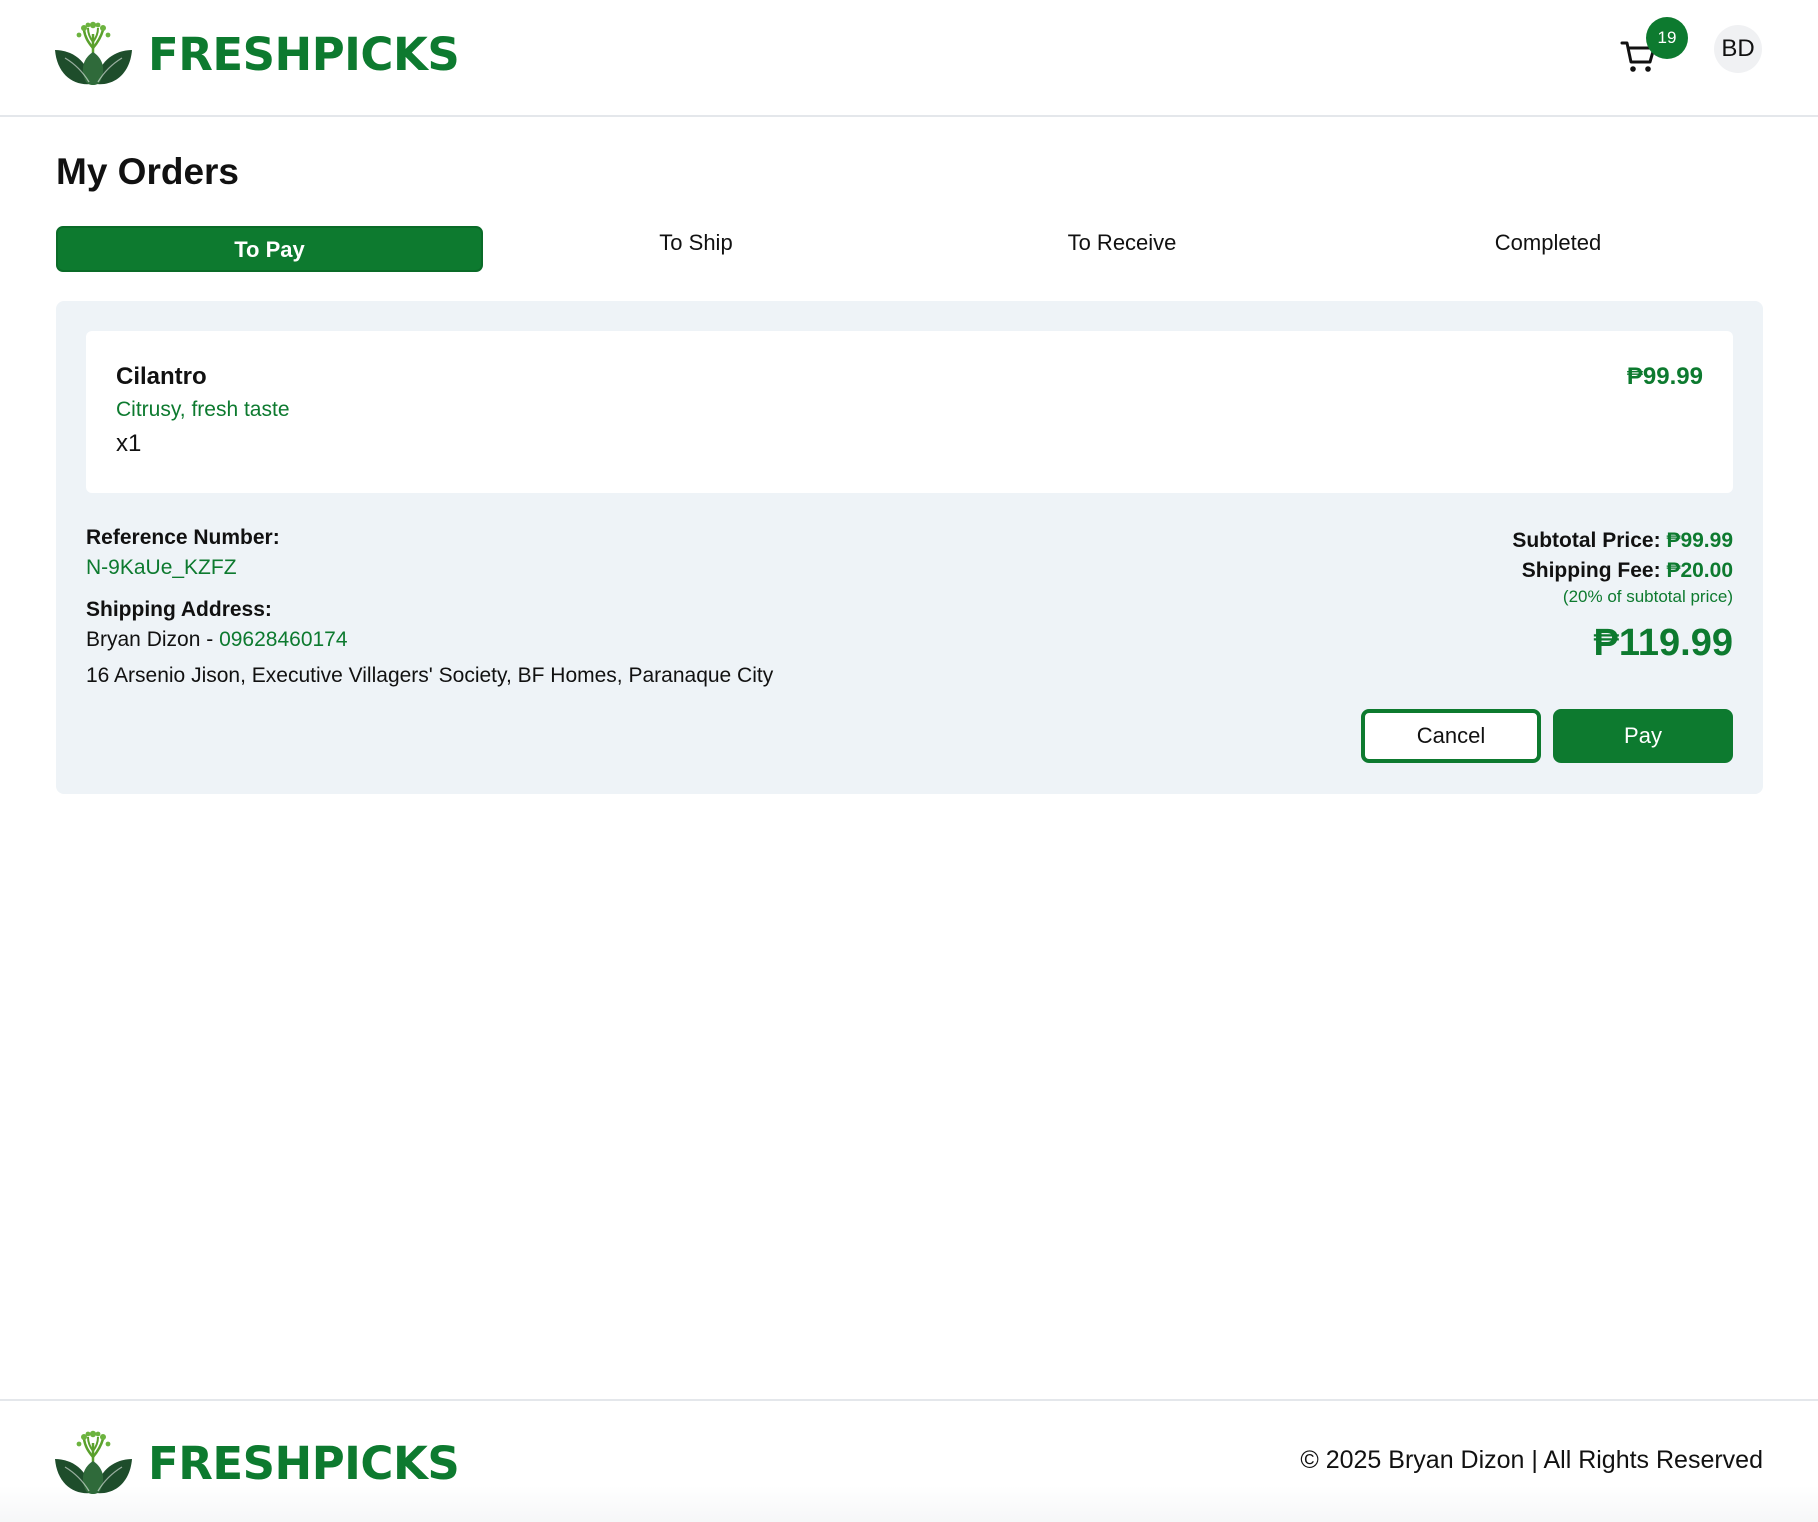 The width and height of the screenshot is (1818, 1522). I want to click on site-header: FRESHPICKS 19 BD, so click(909, 58).